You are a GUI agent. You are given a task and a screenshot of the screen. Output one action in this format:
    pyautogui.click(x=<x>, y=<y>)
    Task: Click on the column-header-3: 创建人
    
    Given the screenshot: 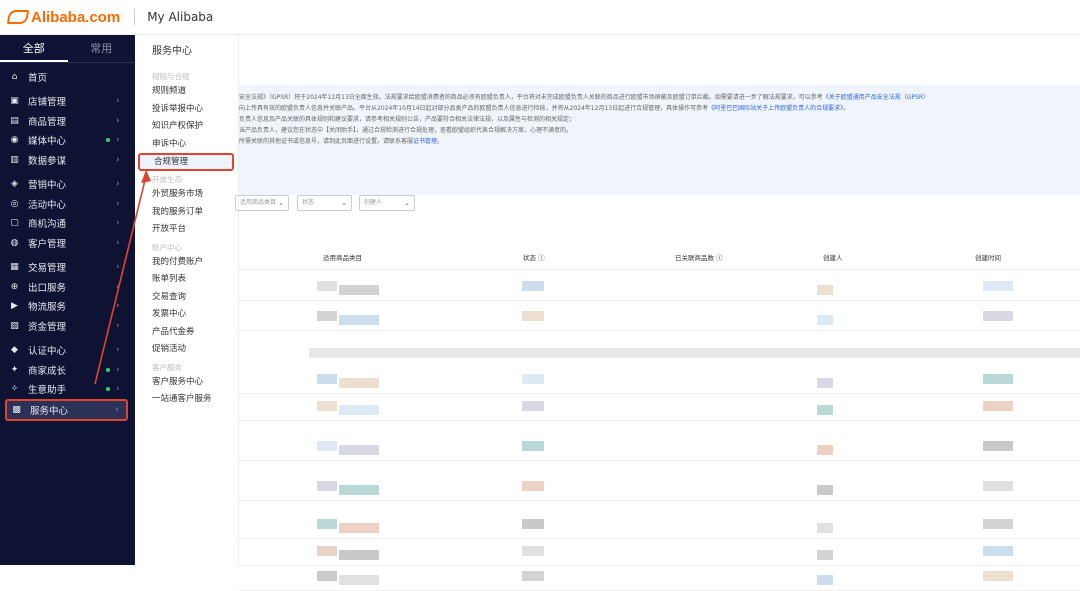 What is the action you would take?
    pyautogui.click(x=833, y=257)
    